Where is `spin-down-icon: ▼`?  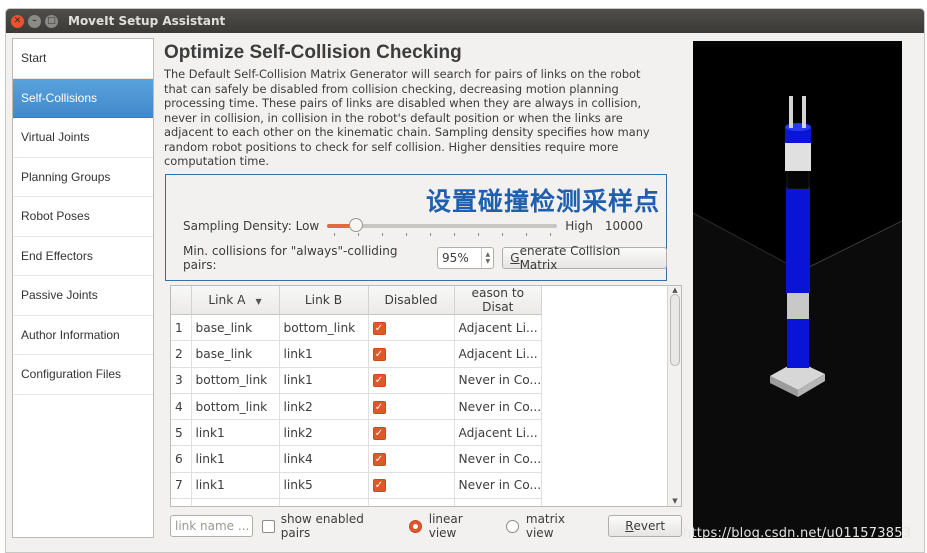
spin-down-icon: ▼ is located at coordinates (487, 261).